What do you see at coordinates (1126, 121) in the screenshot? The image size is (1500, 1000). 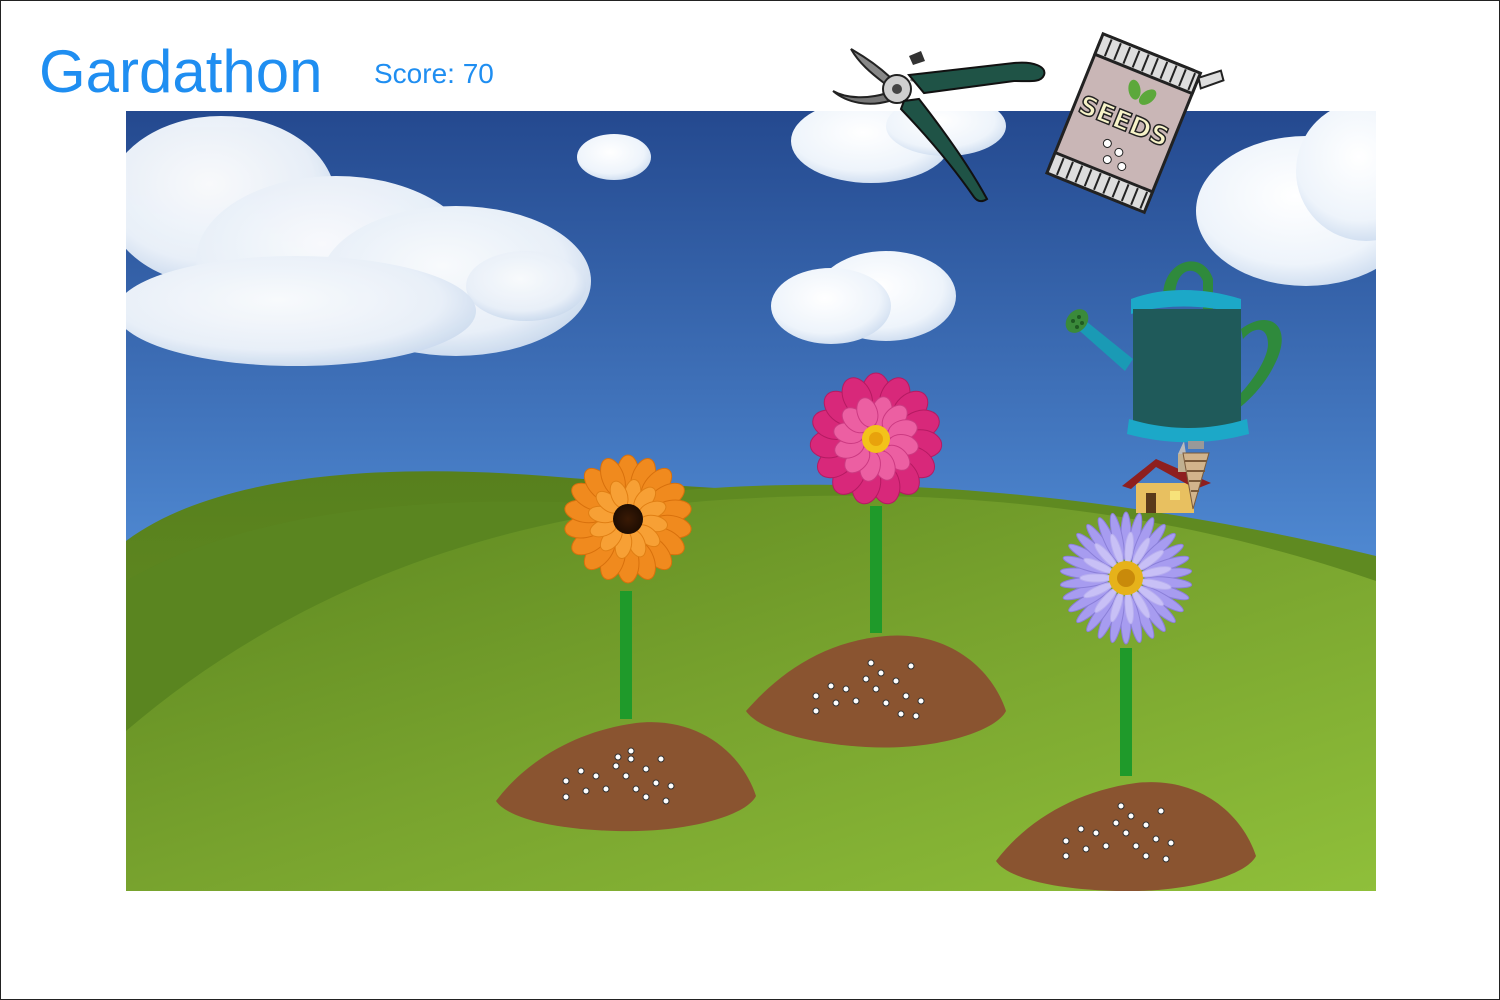 I see `seed-packet-icon: SEEDS` at bounding box center [1126, 121].